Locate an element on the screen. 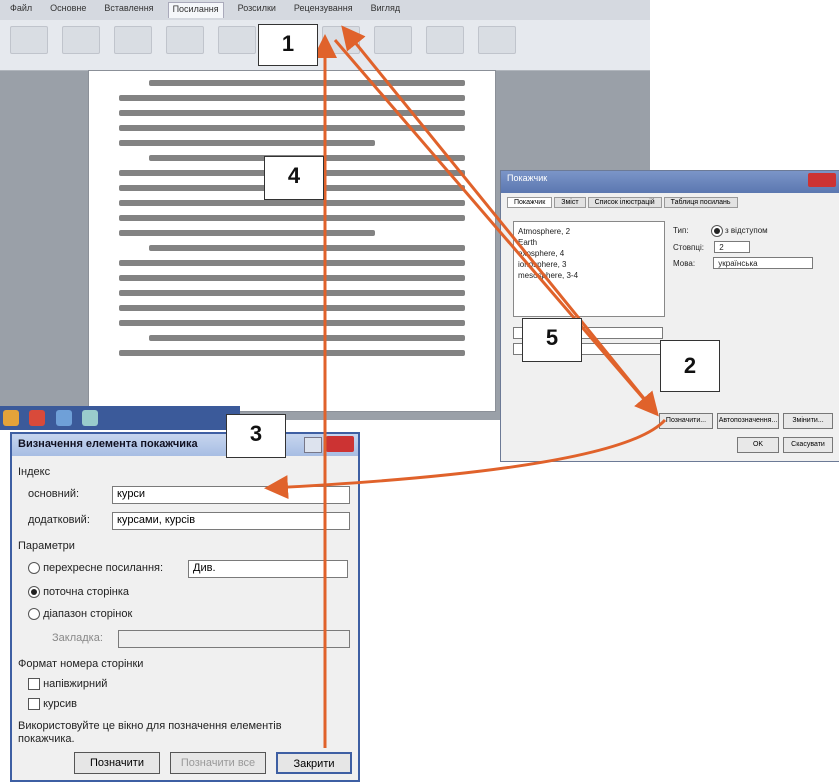 Image resolution: width=839 pixels, height=784 pixels. callout-3: 3 is located at coordinates (256, 436).